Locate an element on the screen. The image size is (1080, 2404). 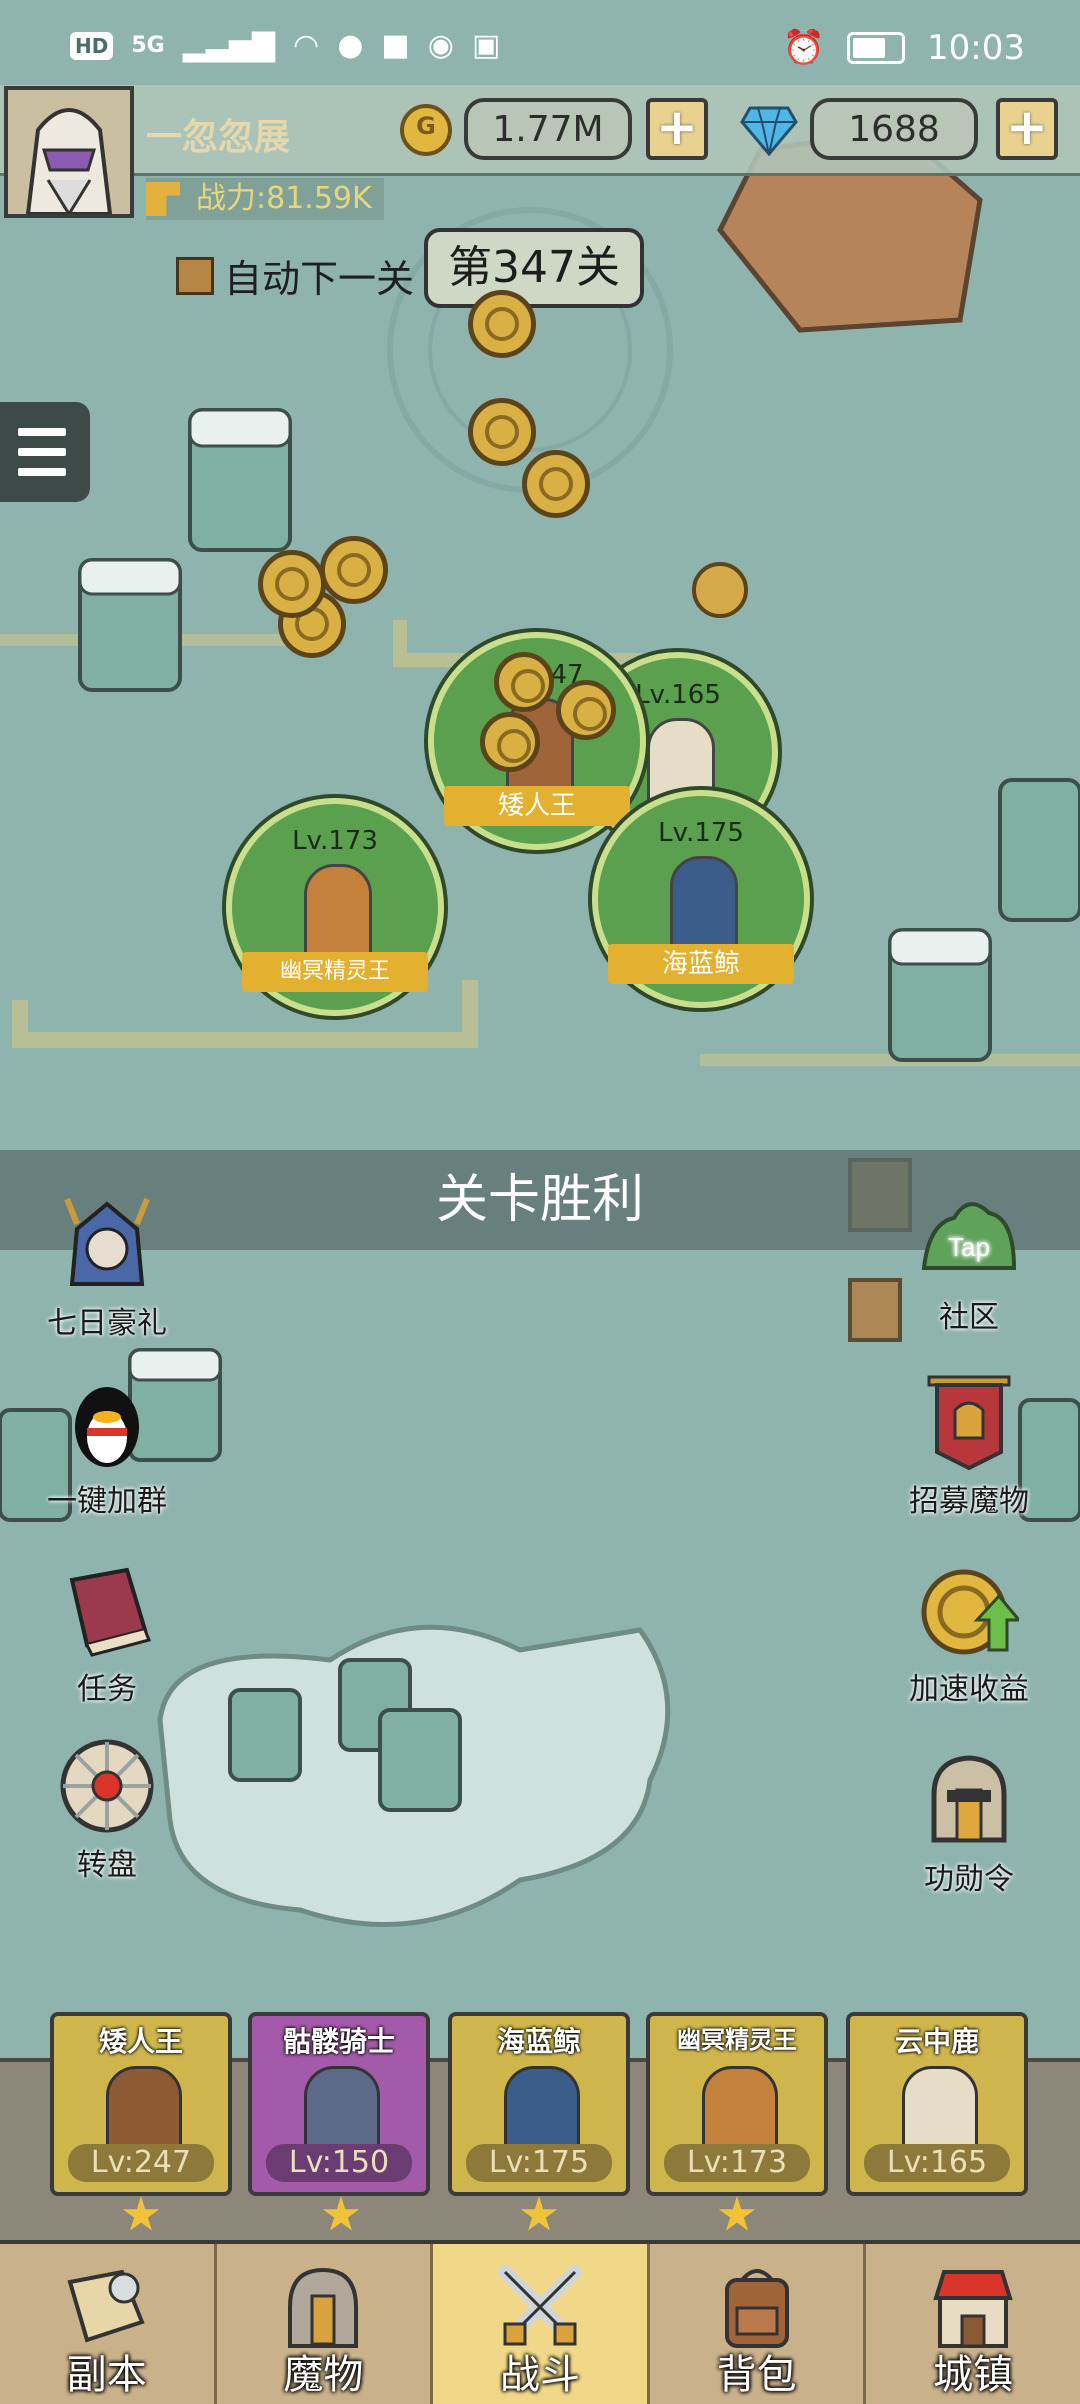
map-scroll-icon is located at coordinates (107, 2307).